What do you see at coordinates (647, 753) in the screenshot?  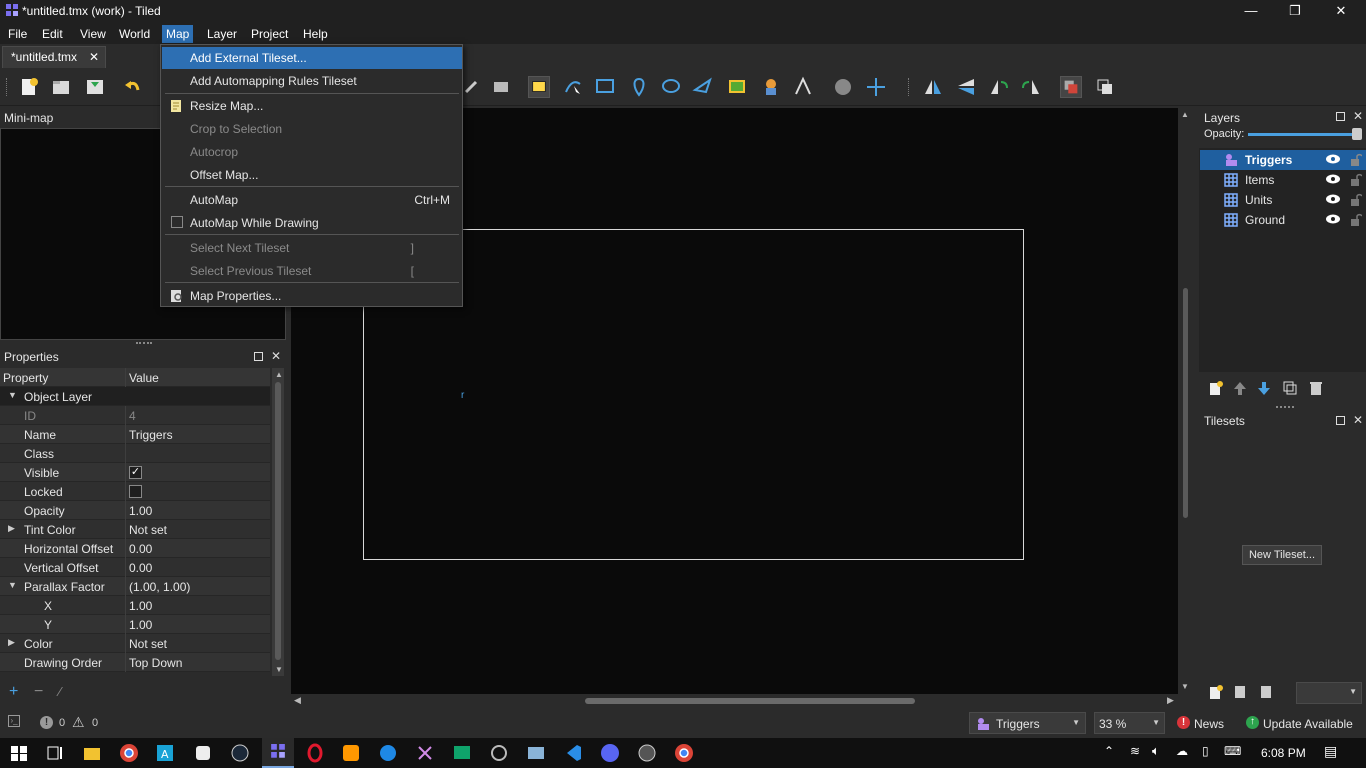 I see `game-launcher-icon` at bounding box center [647, 753].